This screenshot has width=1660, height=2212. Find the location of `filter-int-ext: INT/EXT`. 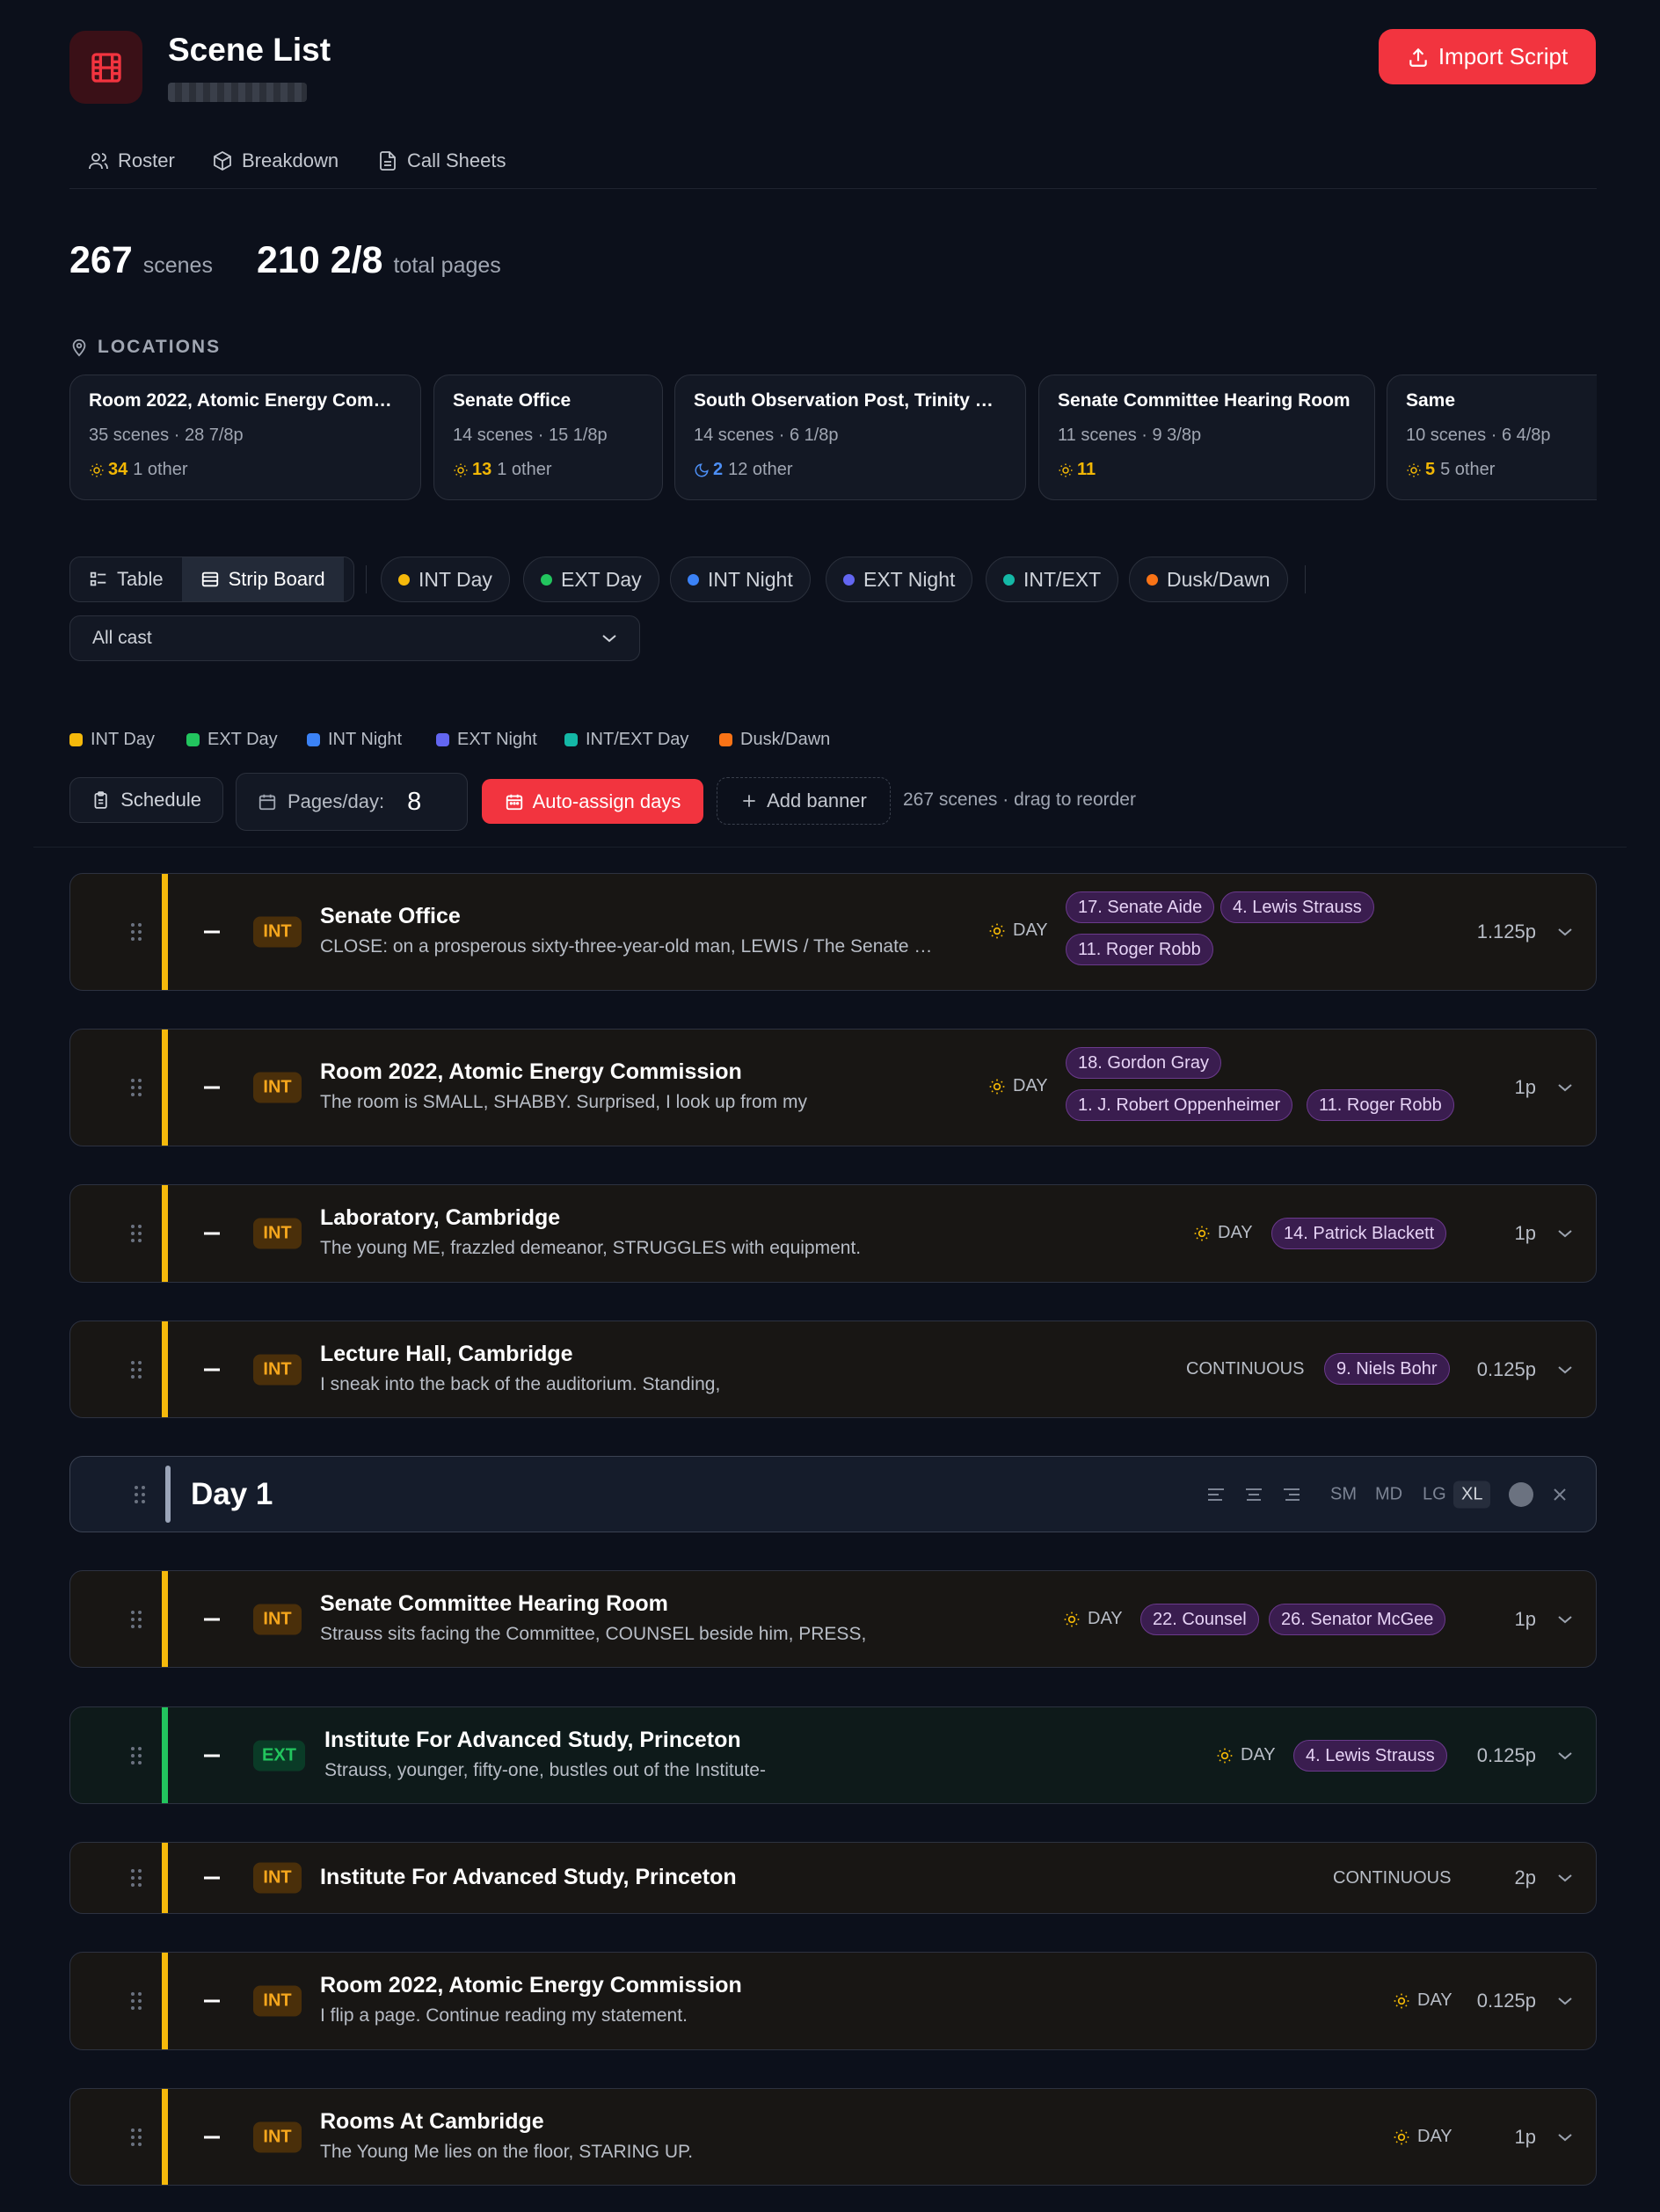

filter-int-ext: INT/EXT is located at coordinates (1052, 579).